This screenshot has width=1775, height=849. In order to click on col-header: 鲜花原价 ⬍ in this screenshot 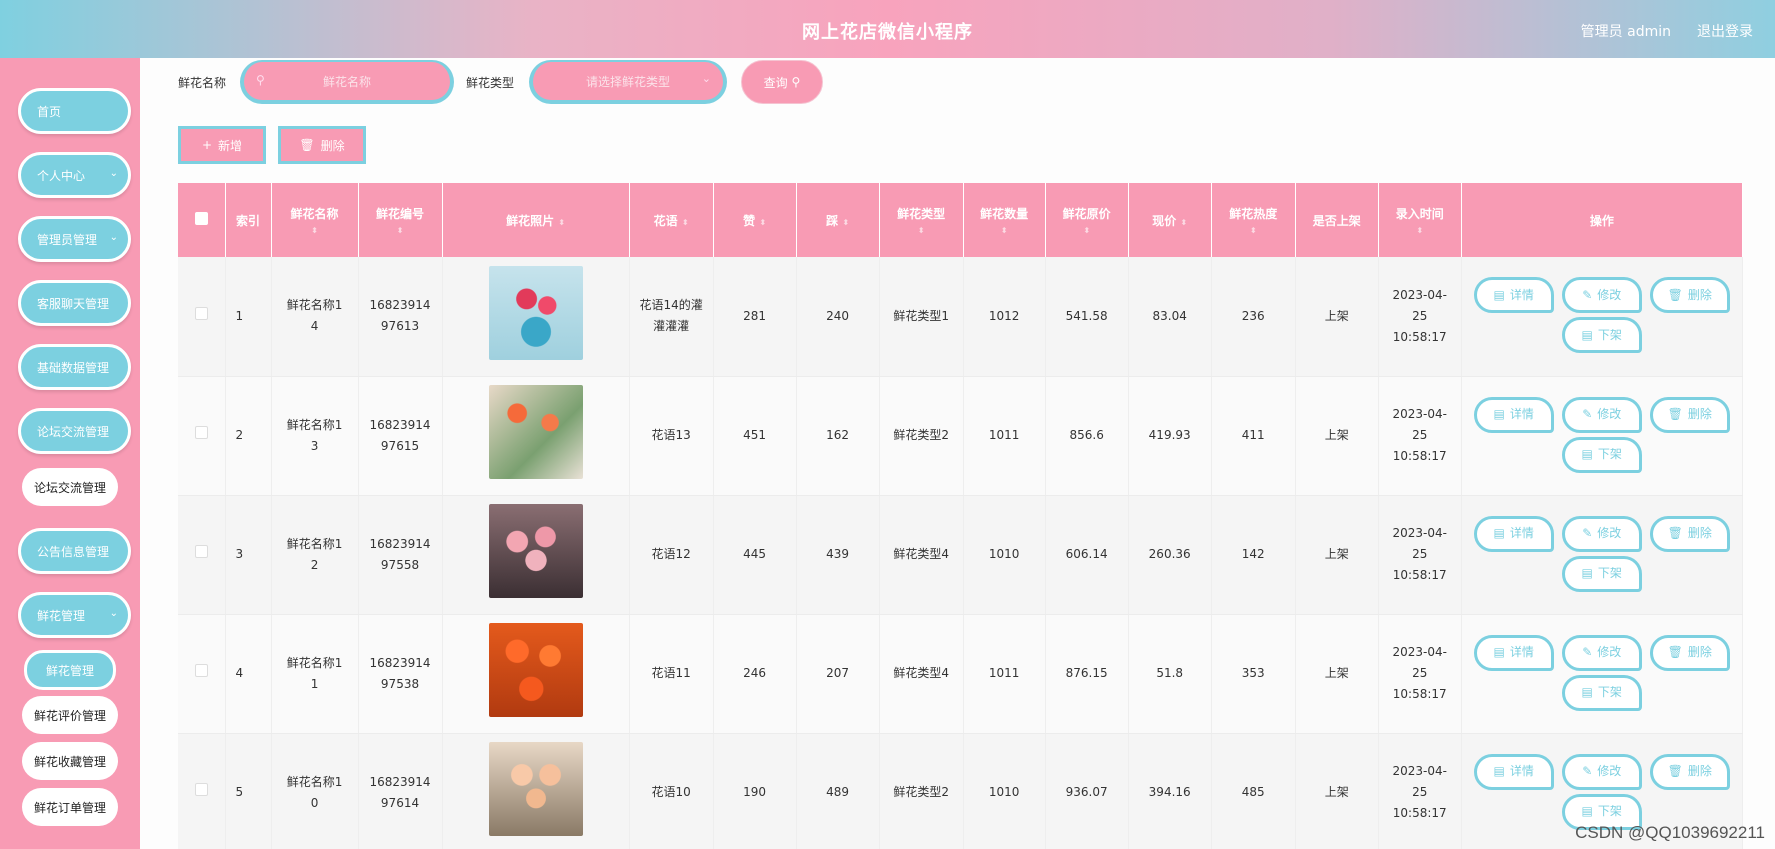, I will do `click(1087, 220)`.